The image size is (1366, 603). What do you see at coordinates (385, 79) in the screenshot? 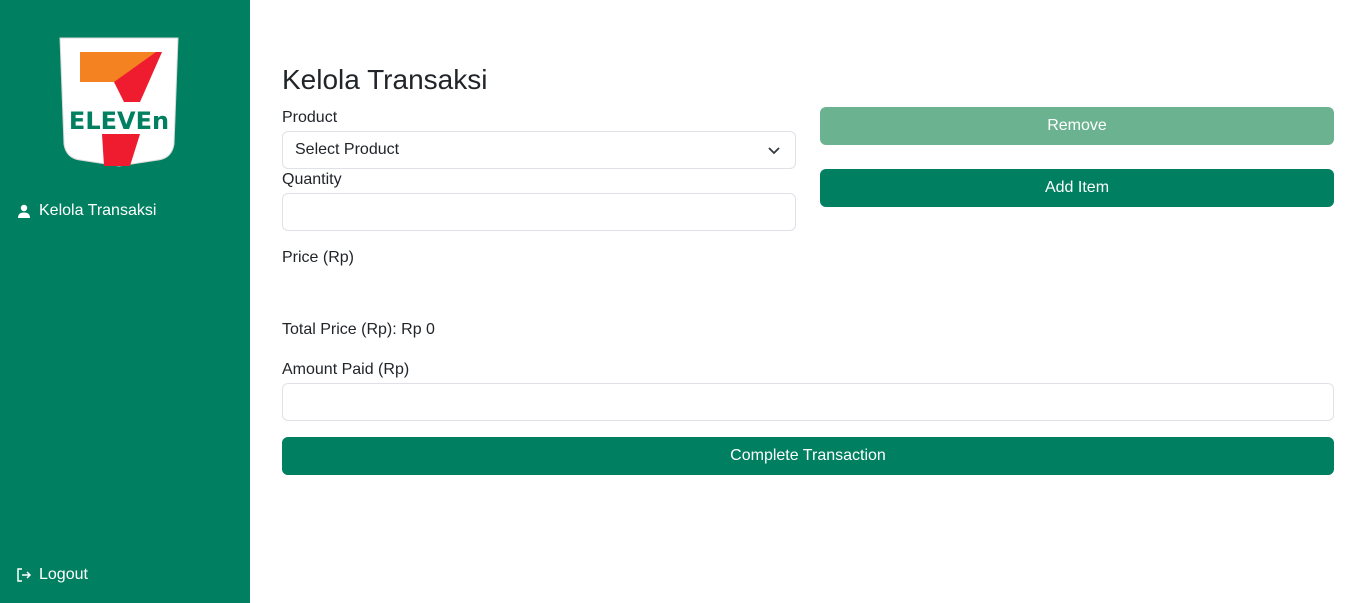
I see `page-title: Kelola Transaksi` at bounding box center [385, 79].